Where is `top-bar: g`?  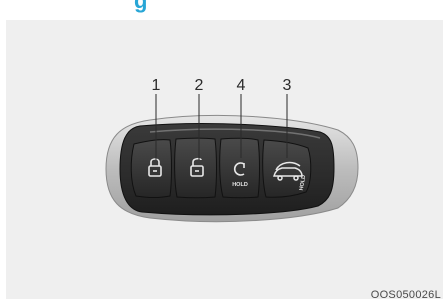 top-bar: g is located at coordinates (221, 10).